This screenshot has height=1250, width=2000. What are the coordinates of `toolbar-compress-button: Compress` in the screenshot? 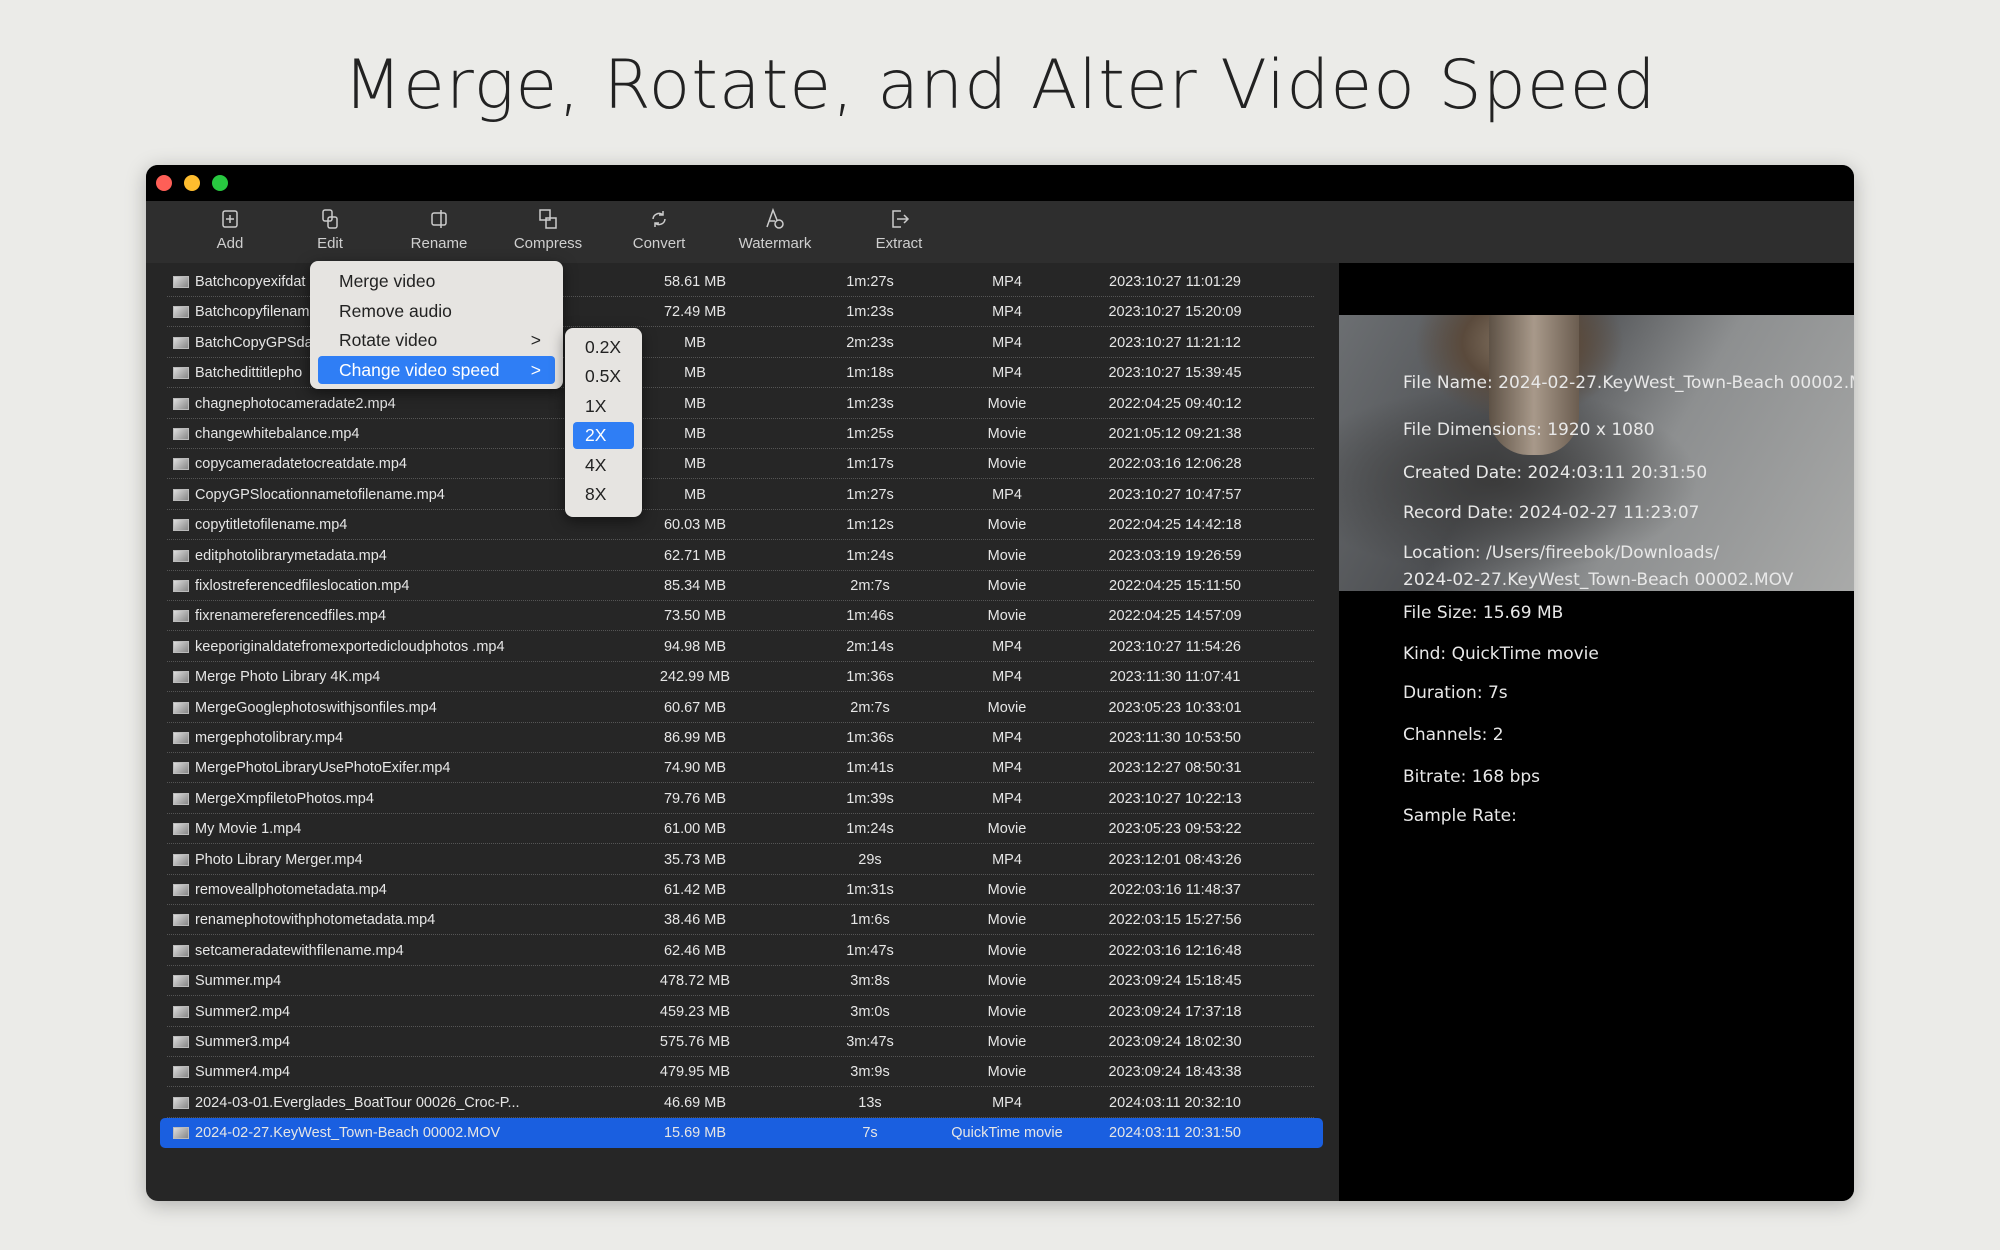 It's located at (548, 229).